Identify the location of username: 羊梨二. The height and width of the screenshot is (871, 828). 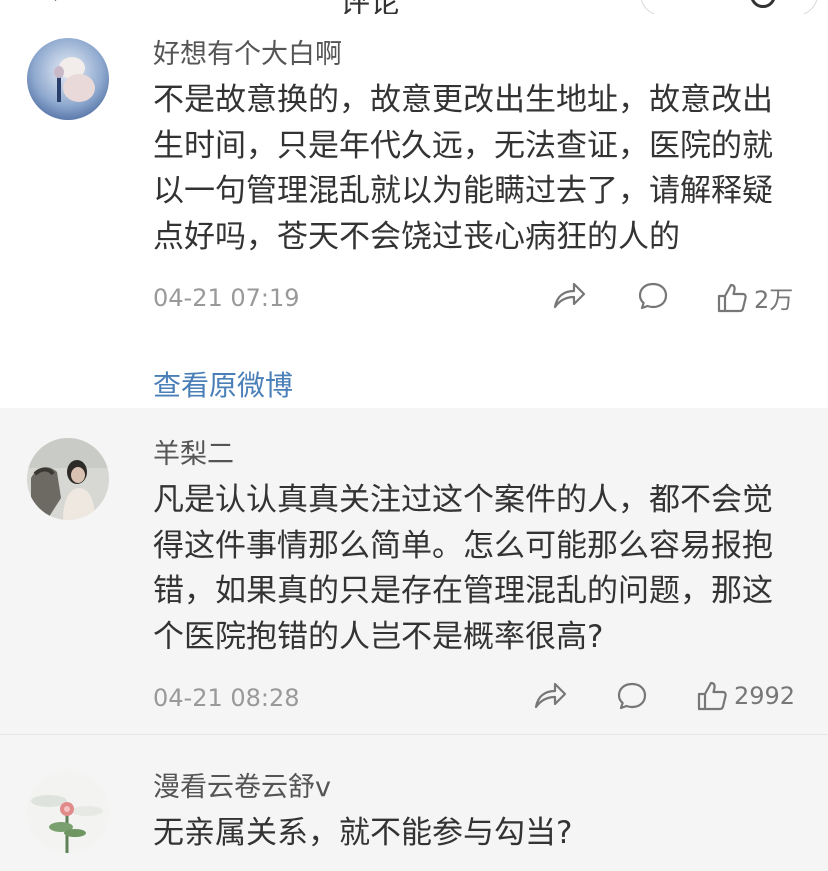
(193, 451).